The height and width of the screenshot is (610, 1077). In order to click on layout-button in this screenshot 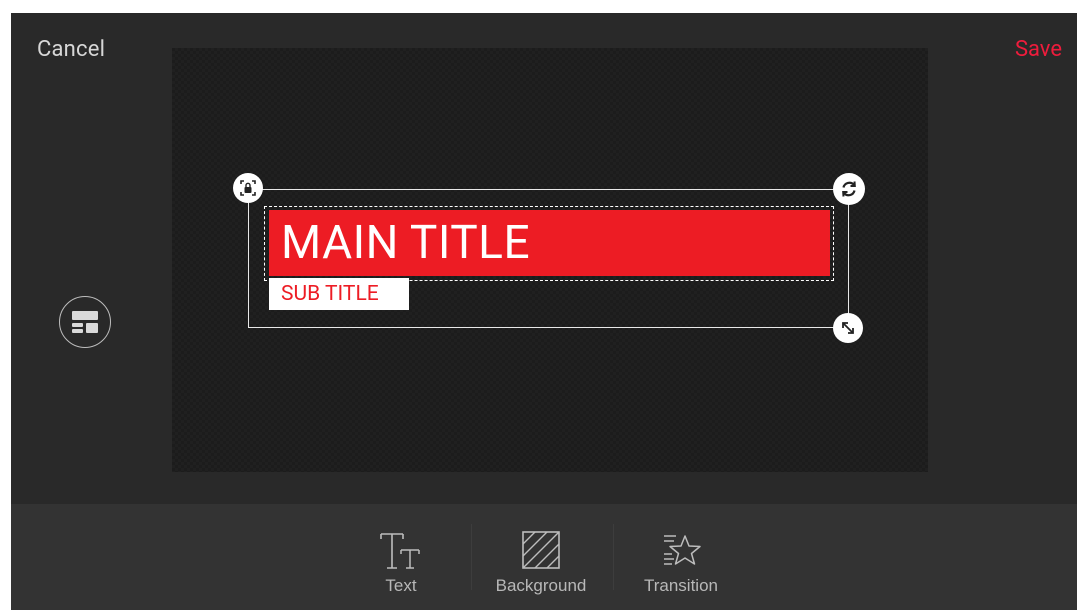, I will do `click(85, 322)`.